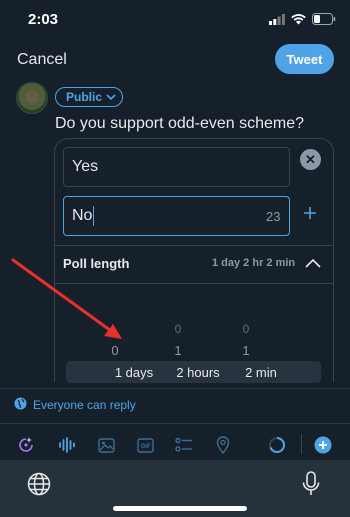  I want to click on cancel-button: Cancel, so click(42, 60).